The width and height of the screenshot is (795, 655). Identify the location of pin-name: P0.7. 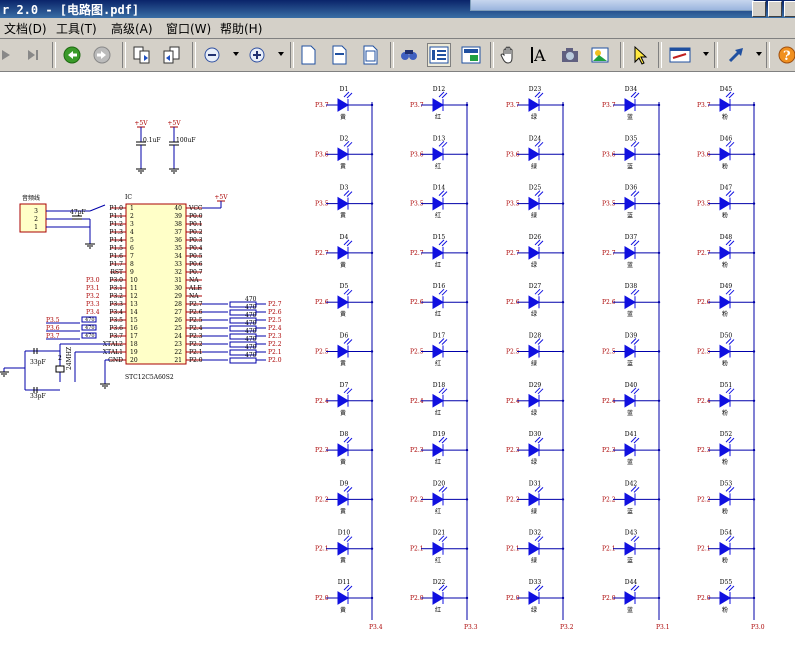
(196, 272).